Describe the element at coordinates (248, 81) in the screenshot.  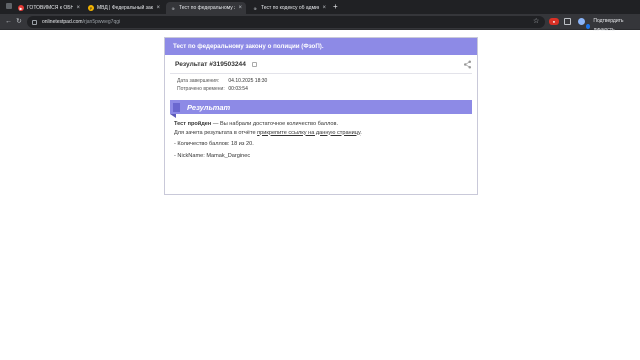
I see `meta-value: 04.10.2025 18:30` at that location.